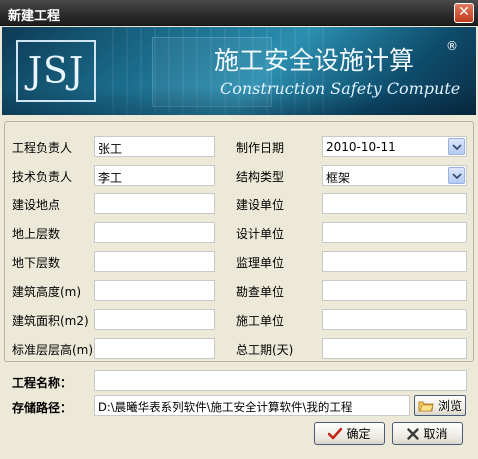 The height and width of the screenshot is (459, 478). I want to click on construction-unit-input, so click(394, 203).